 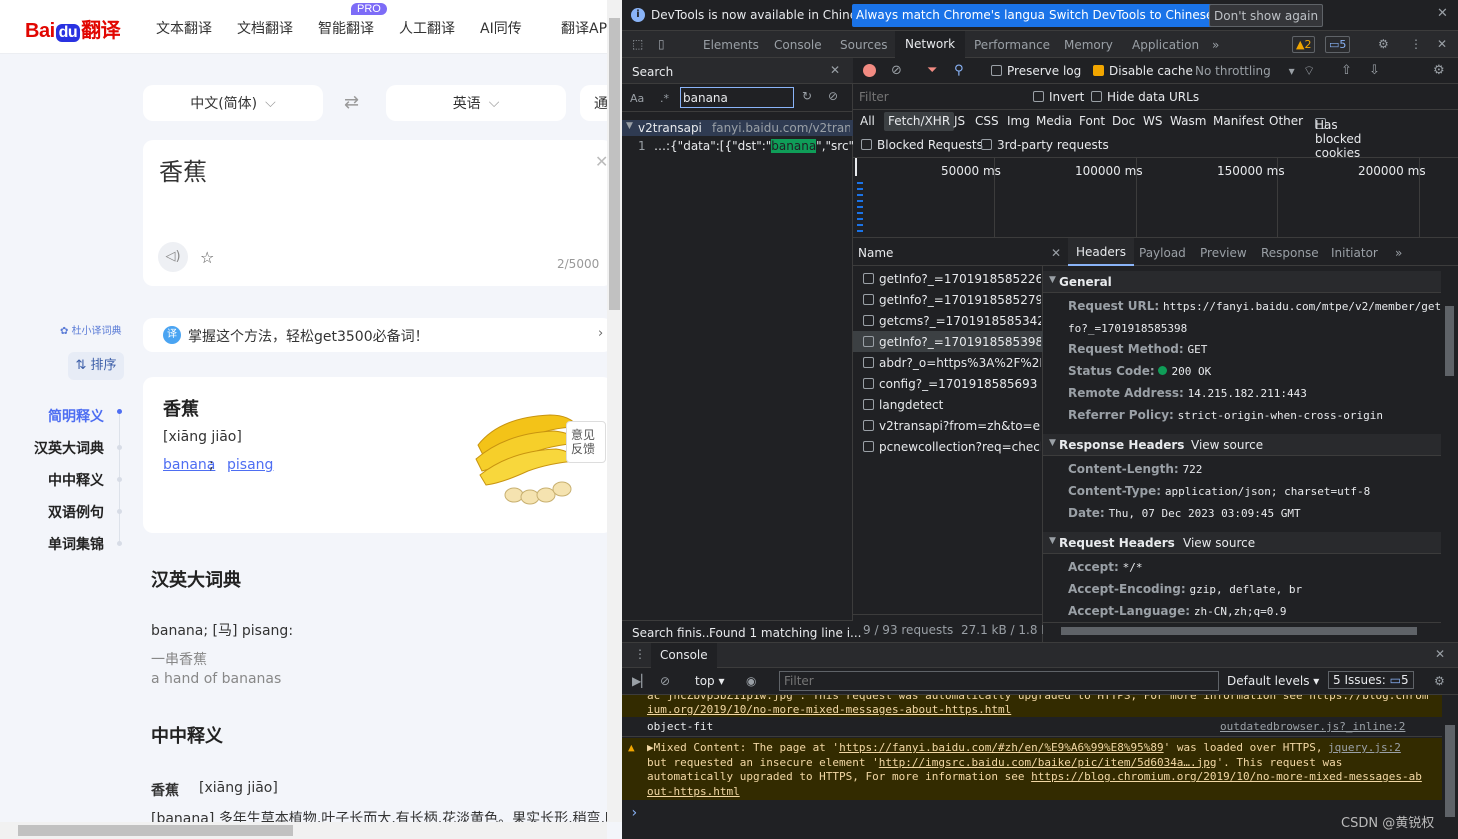 I want to click on match-case-toggle: Aa, so click(x=637, y=98).